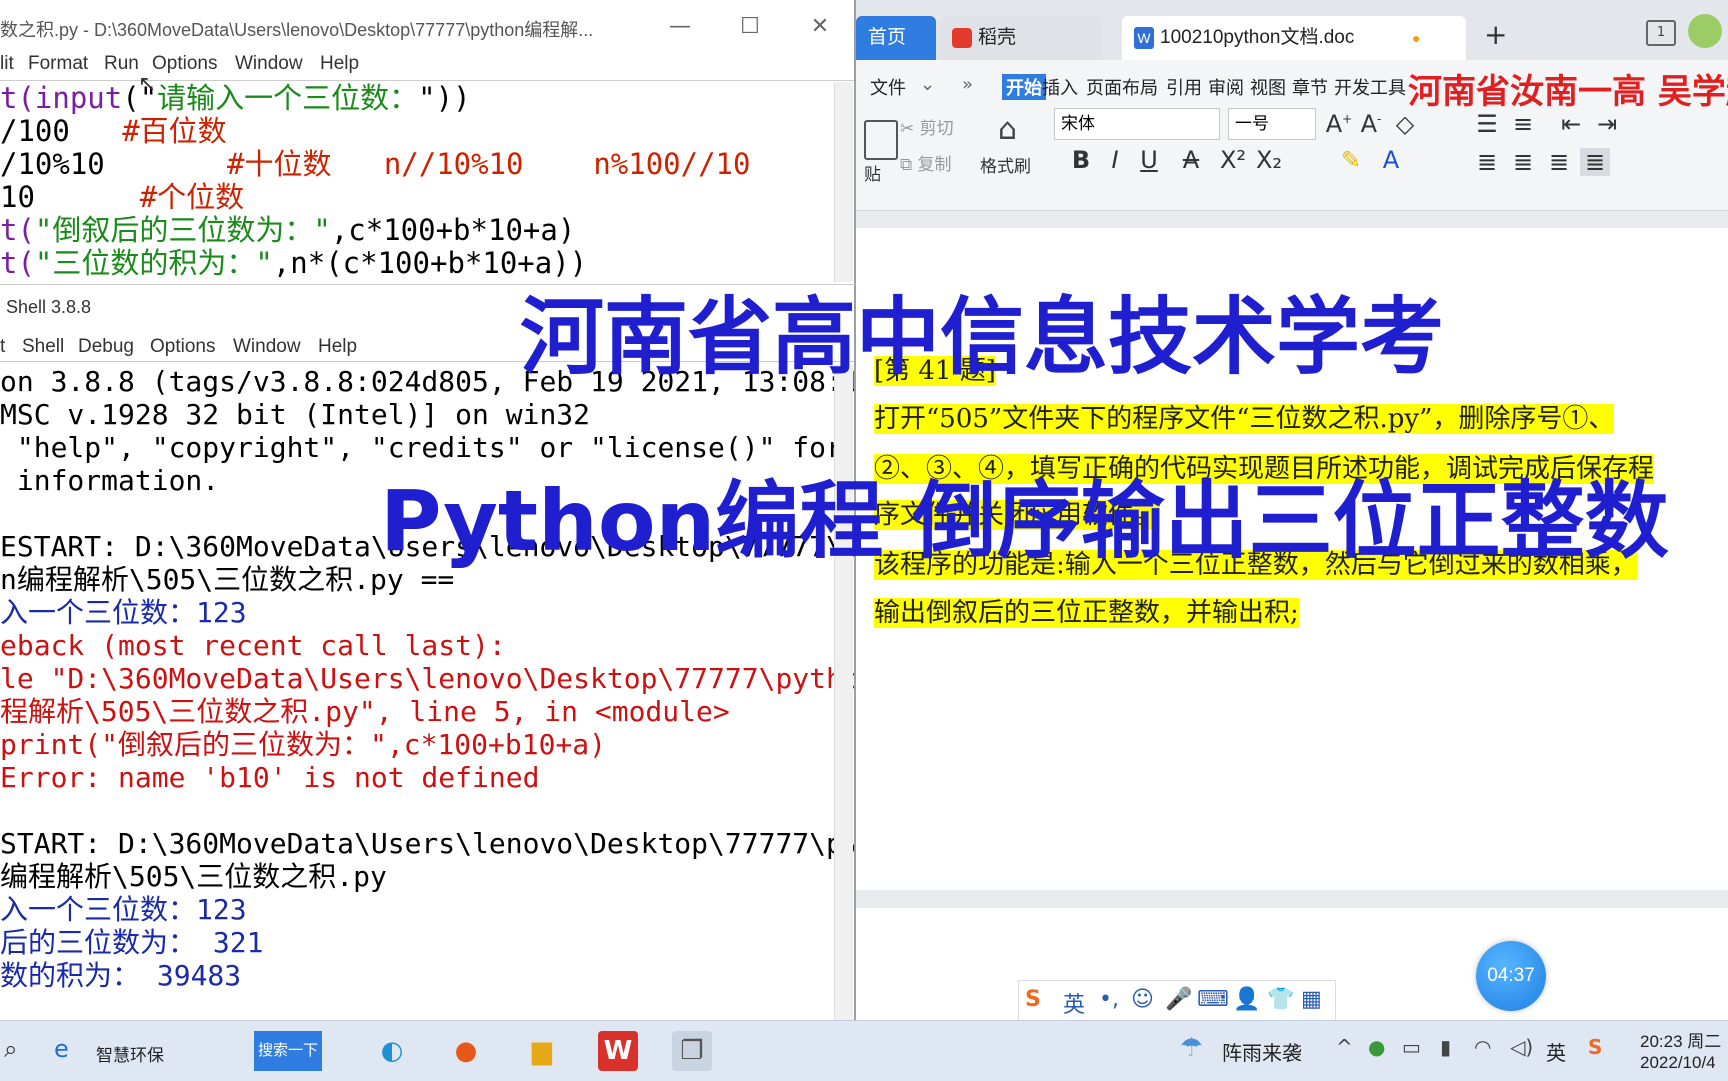 The image size is (1728, 1081). Describe the element at coordinates (888, 87) in the screenshot. I see `menu-file: 文件` at that location.